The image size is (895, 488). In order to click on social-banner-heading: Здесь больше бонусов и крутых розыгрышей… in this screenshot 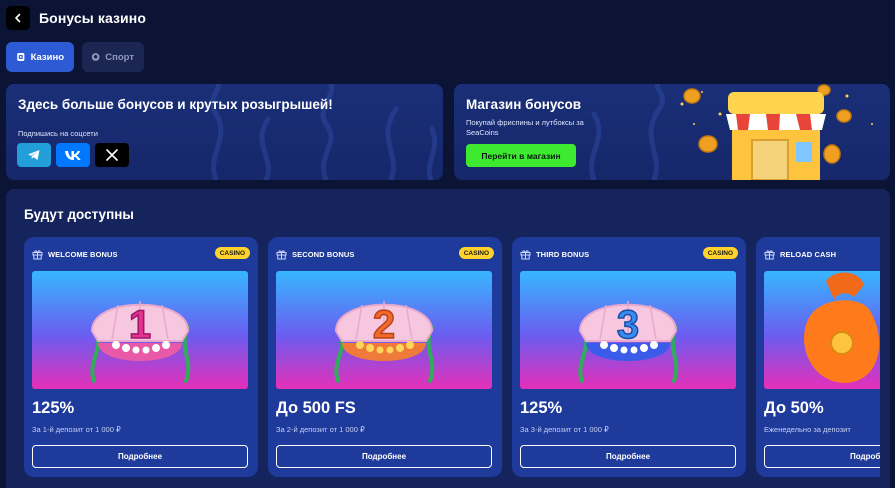, I will do `click(175, 104)`.